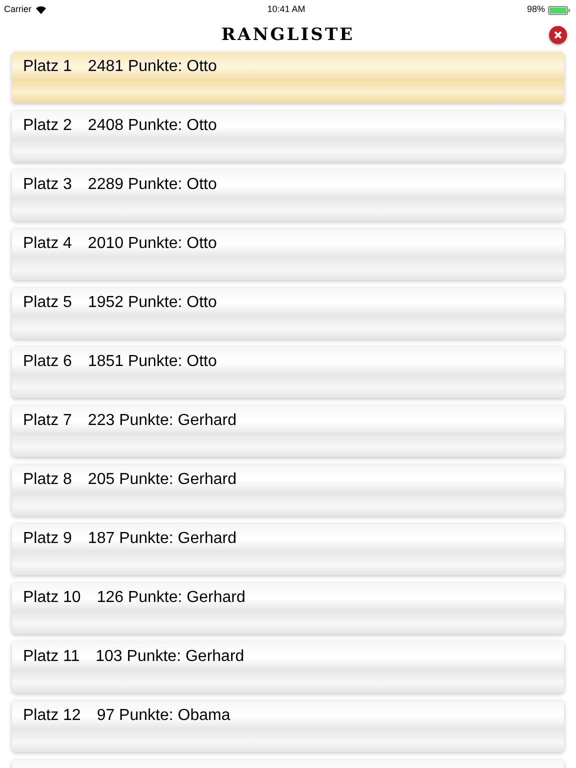  I want to click on score-label: 2481 Punkte: Otto, so click(152, 67).